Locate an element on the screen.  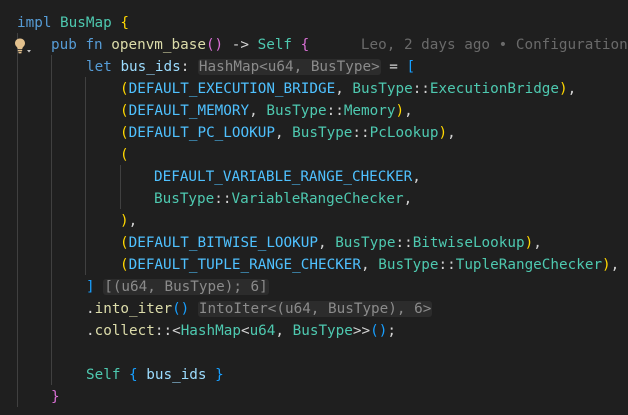
lightbulb-icon is located at coordinates (23, 46).